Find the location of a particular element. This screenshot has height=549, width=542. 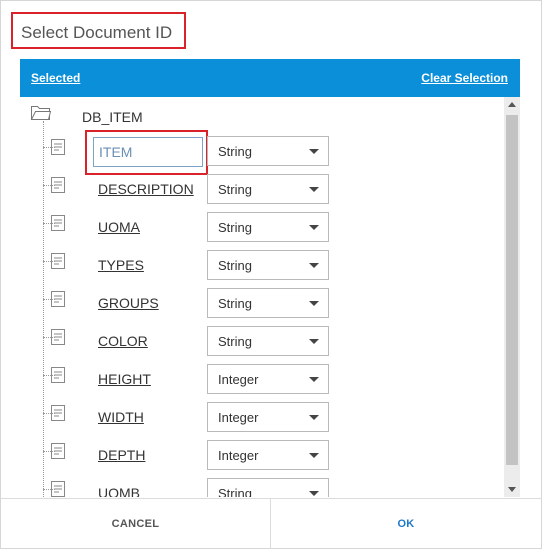

vertical-scrollbar is located at coordinates (512, 297).